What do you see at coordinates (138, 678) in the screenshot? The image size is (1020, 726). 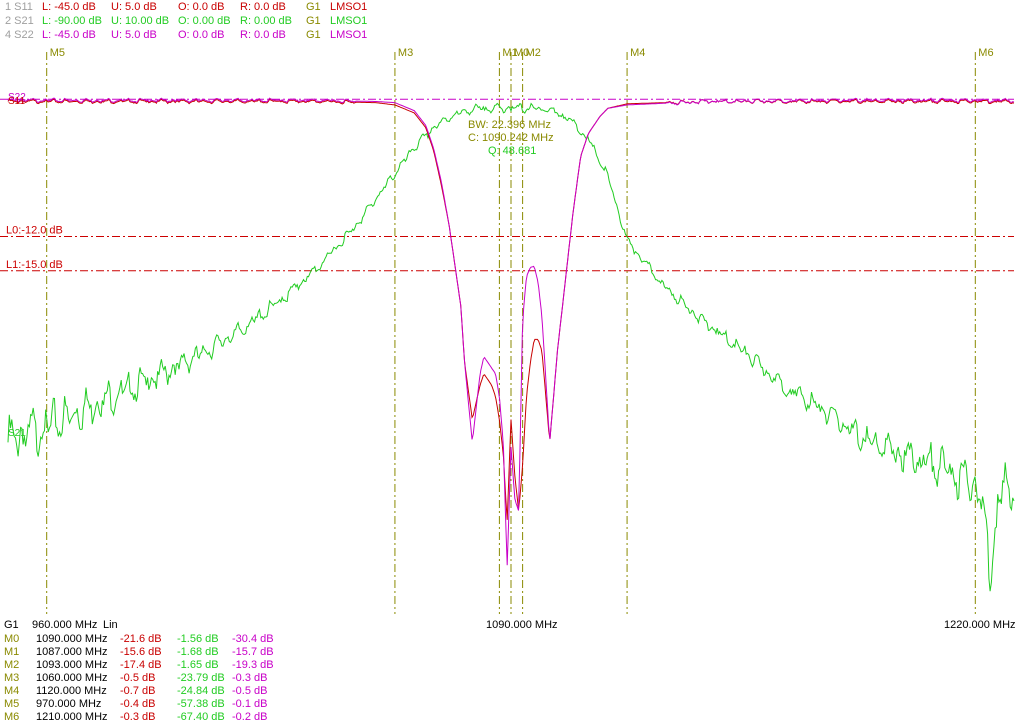 I see `marker-cell-s11: -0.5 dB` at bounding box center [138, 678].